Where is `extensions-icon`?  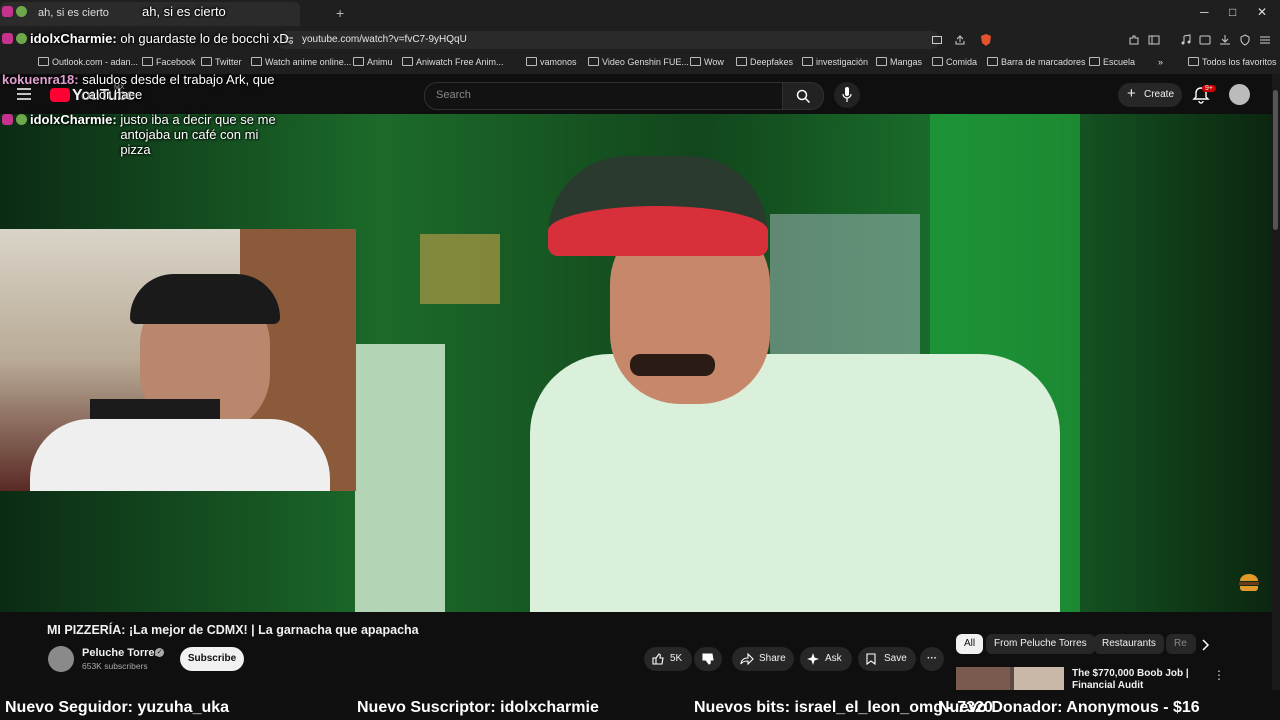
extensions-icon is located at coordinates (1134, 40).